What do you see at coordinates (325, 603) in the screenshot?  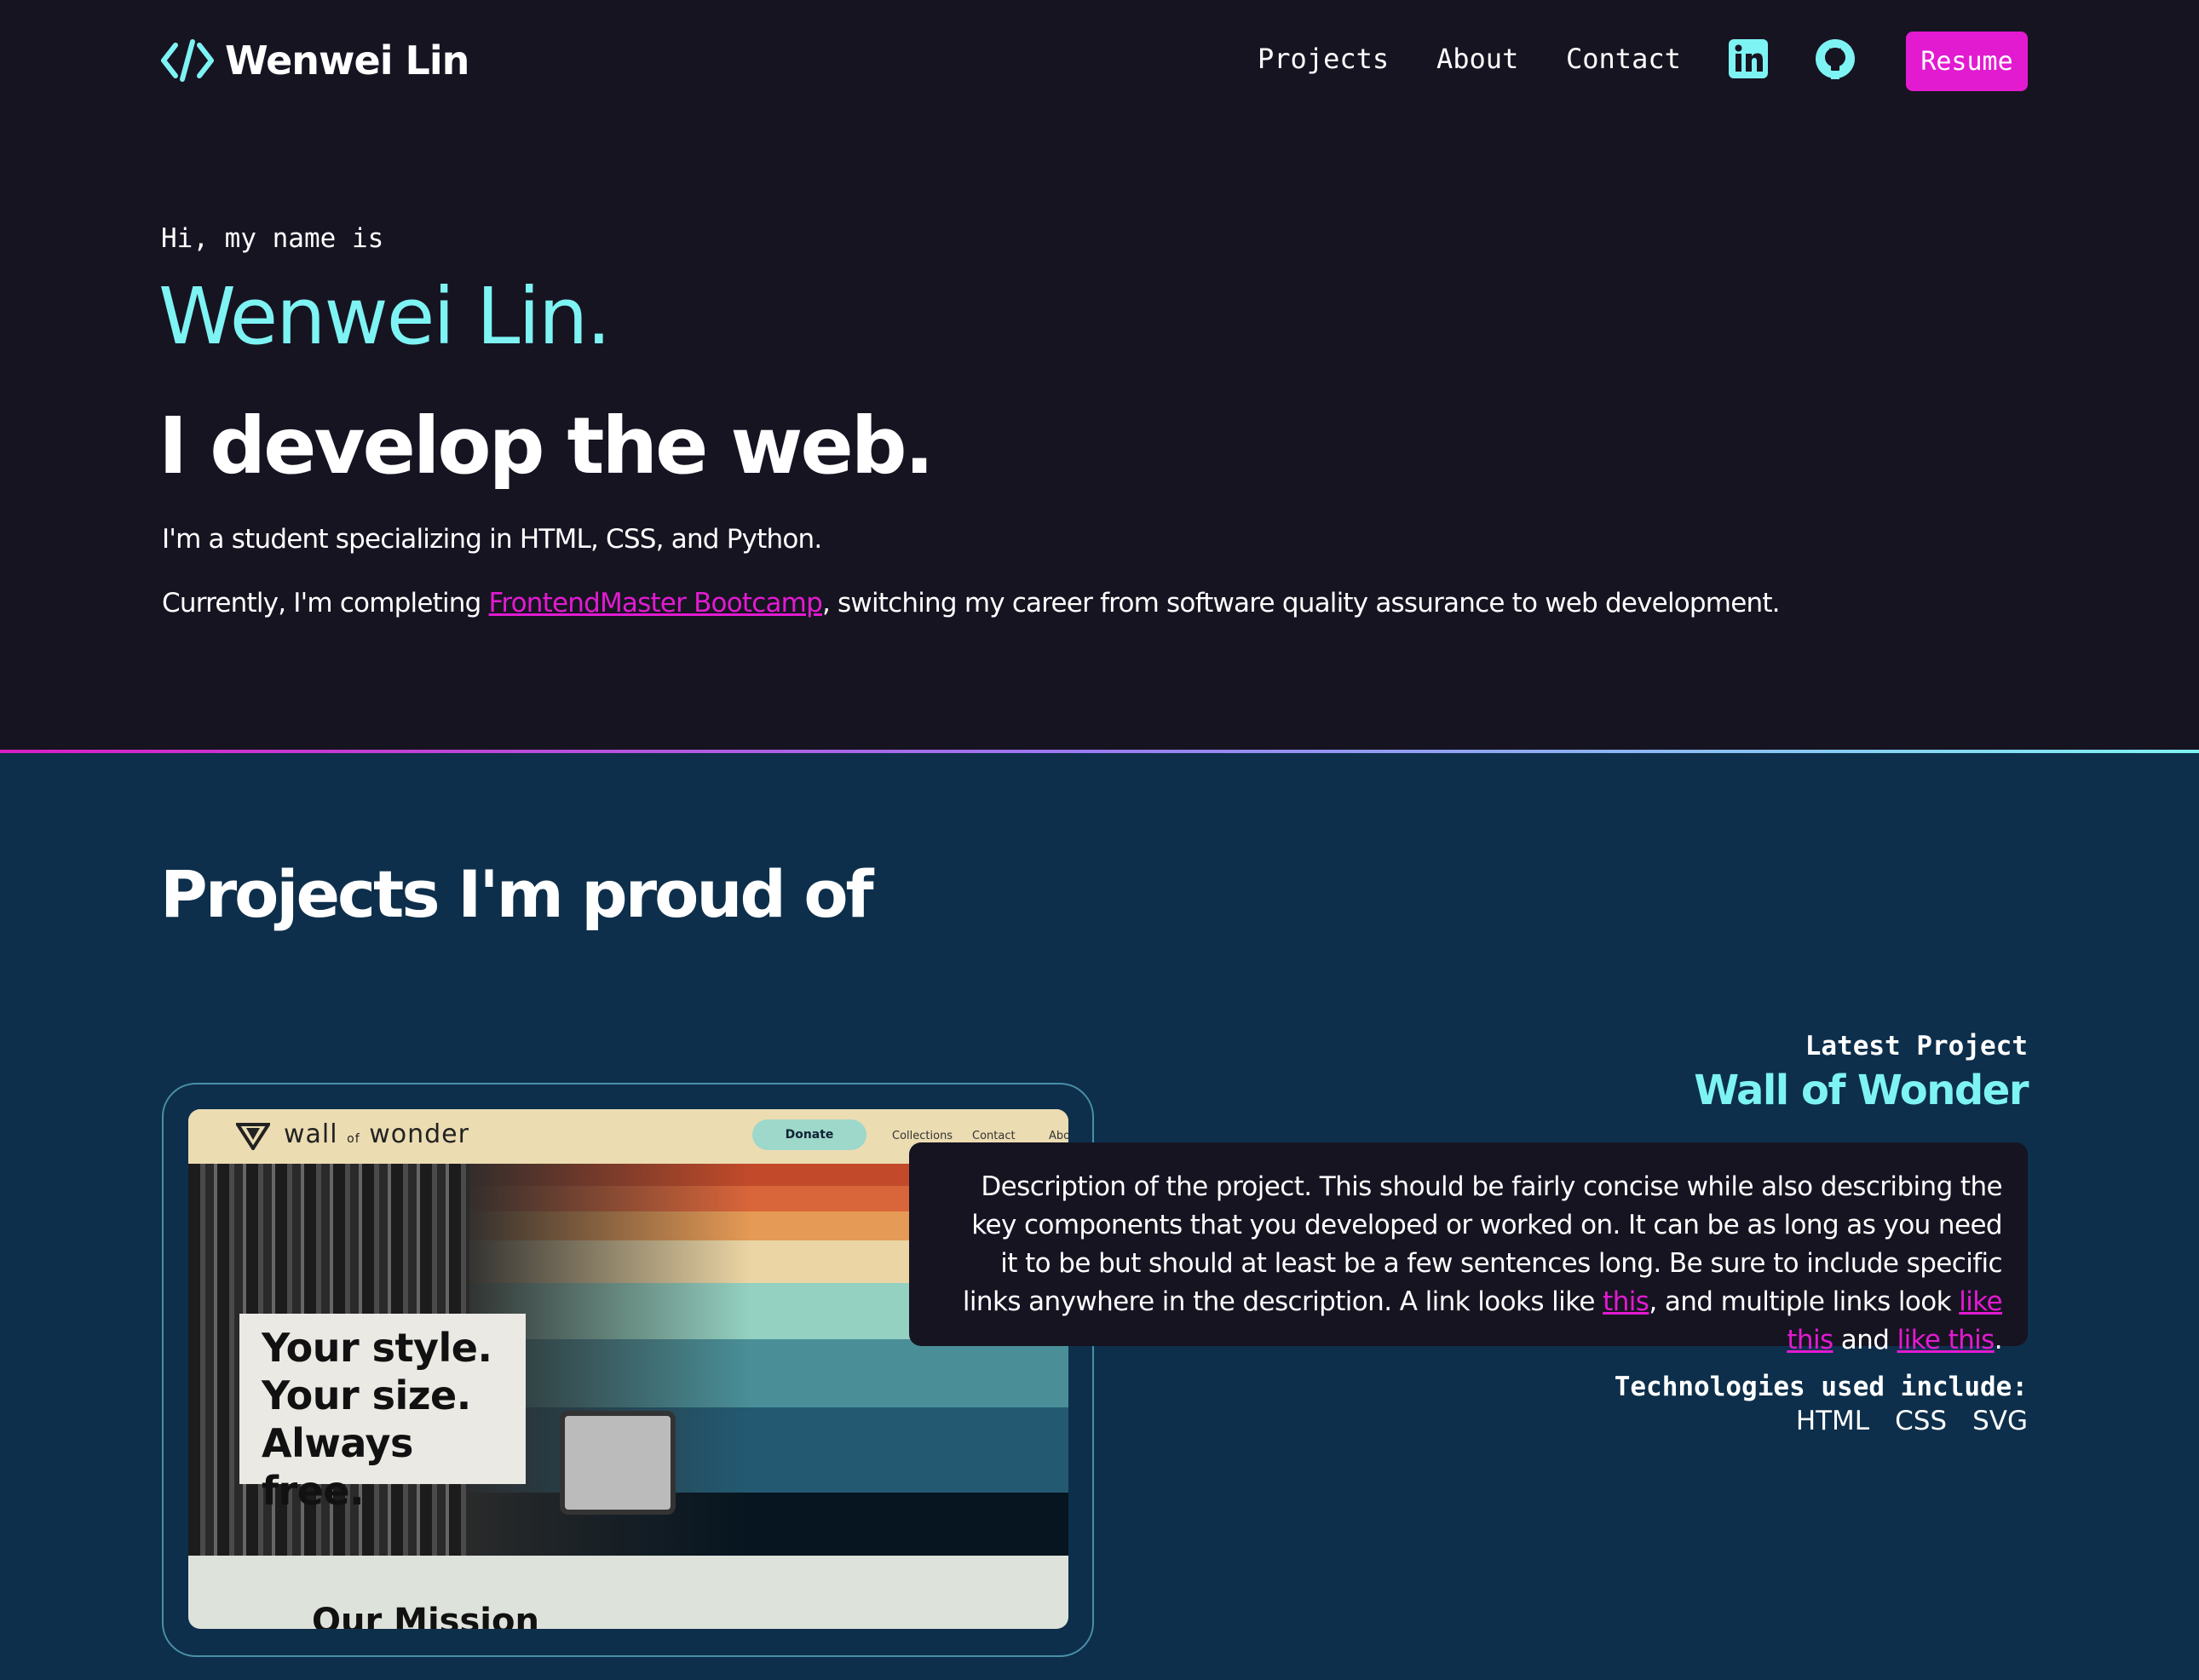 I see `intro-text-2-start: Currently, I'm completing` at bounding box center [325, 603].